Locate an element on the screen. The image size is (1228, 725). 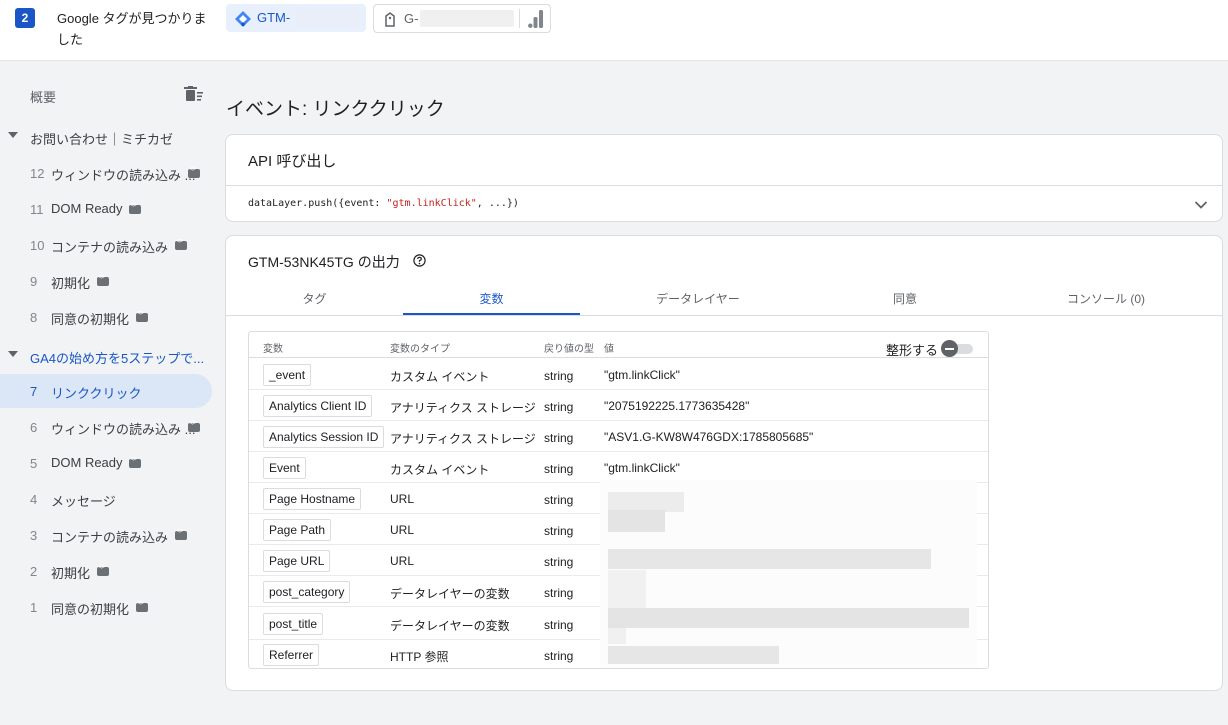
event-number: 4 is located at coordinates (34, 499).